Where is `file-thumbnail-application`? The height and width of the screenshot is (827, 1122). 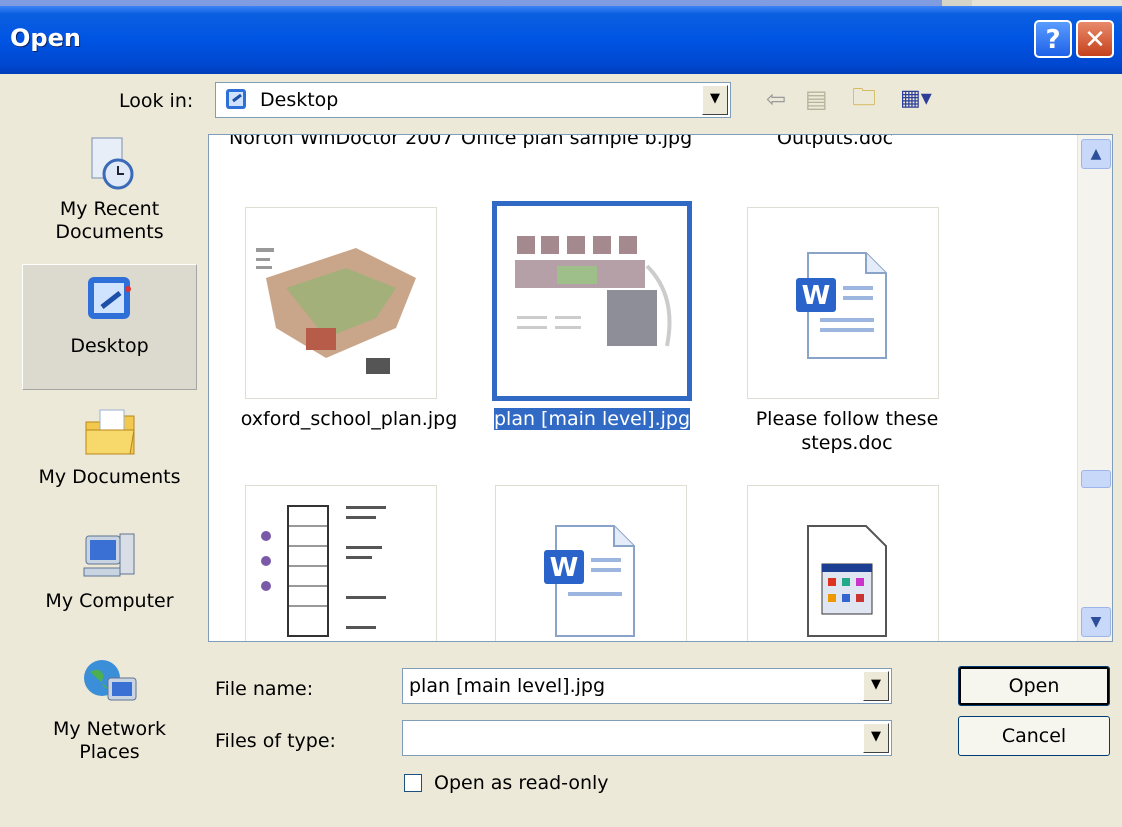 file-thumbnail-application is located at coordinates (843, 563).